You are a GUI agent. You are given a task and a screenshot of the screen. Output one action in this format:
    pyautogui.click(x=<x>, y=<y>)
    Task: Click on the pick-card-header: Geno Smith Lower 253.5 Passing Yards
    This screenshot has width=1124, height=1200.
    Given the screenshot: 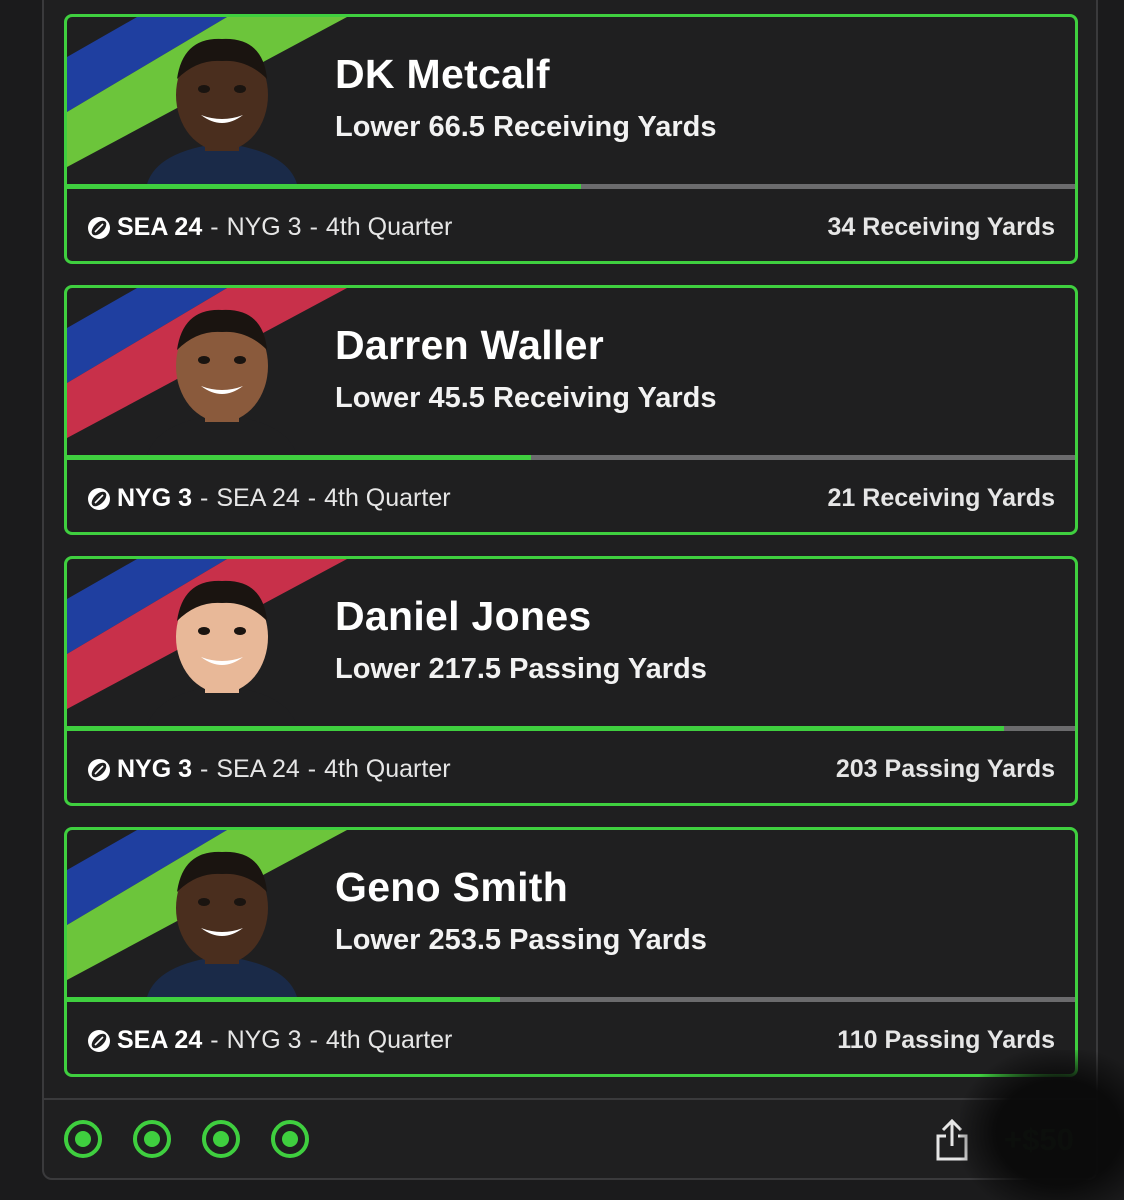 What is the action you would take?
    pyautogui.click(x=571, y=913)
    